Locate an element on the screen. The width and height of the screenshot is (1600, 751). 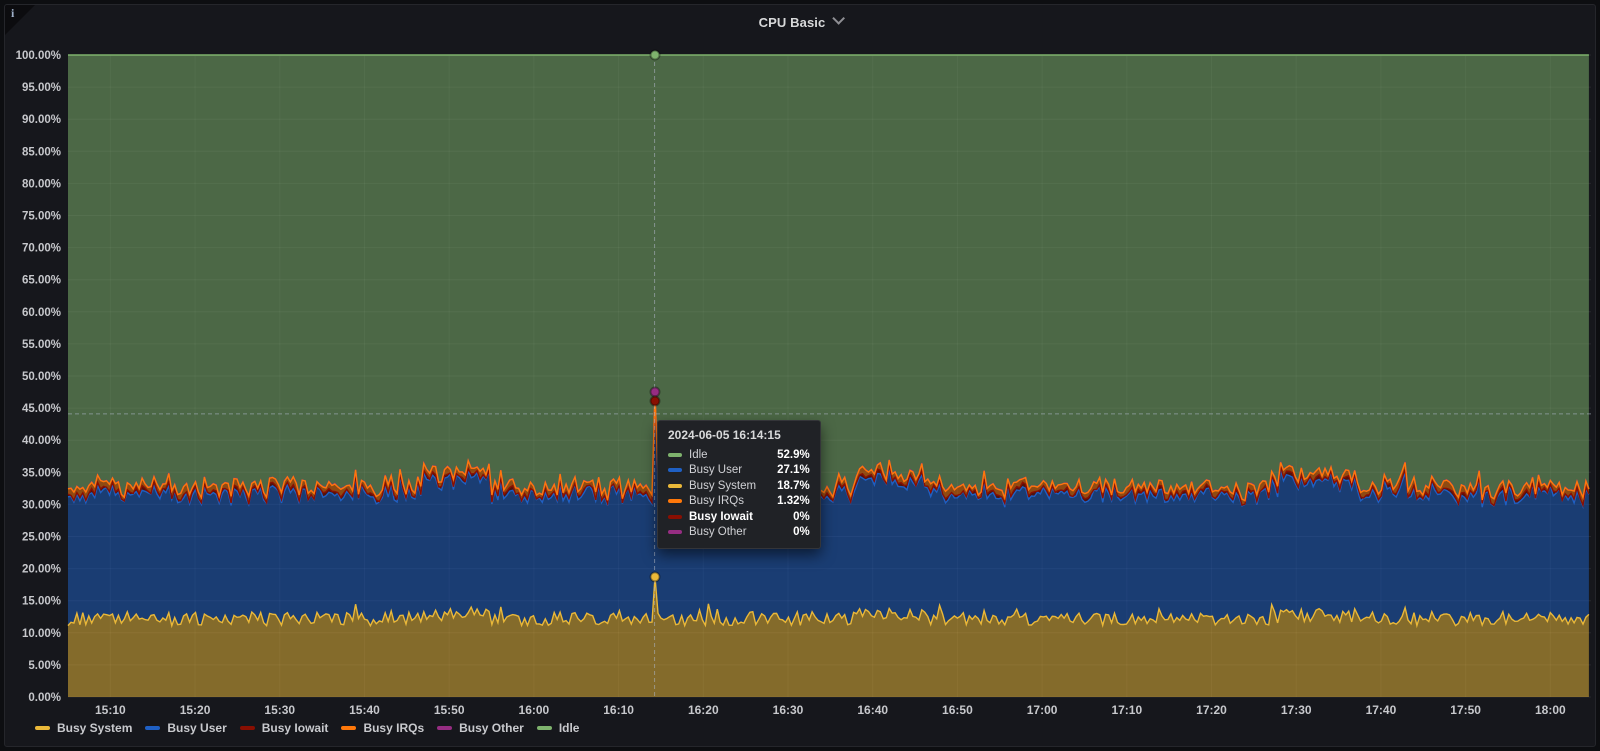
tooltip-row: Idle 52.9% is located at coordinates (739, 455).